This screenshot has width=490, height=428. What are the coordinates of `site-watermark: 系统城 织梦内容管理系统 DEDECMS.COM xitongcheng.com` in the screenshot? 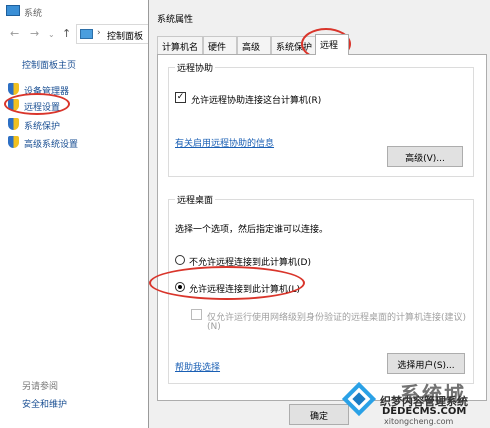 It's located at (415, 403).